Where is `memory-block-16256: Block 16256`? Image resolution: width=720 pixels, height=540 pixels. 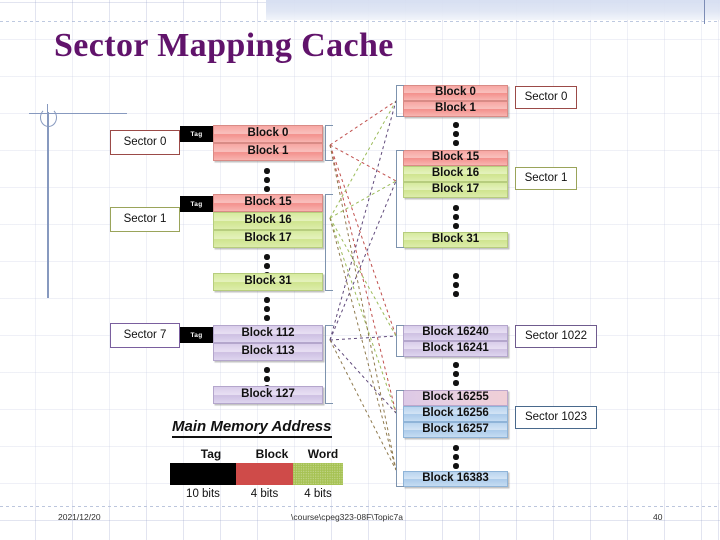
memory-block-16256: Block 16256 is located at coordinates (455, 414).